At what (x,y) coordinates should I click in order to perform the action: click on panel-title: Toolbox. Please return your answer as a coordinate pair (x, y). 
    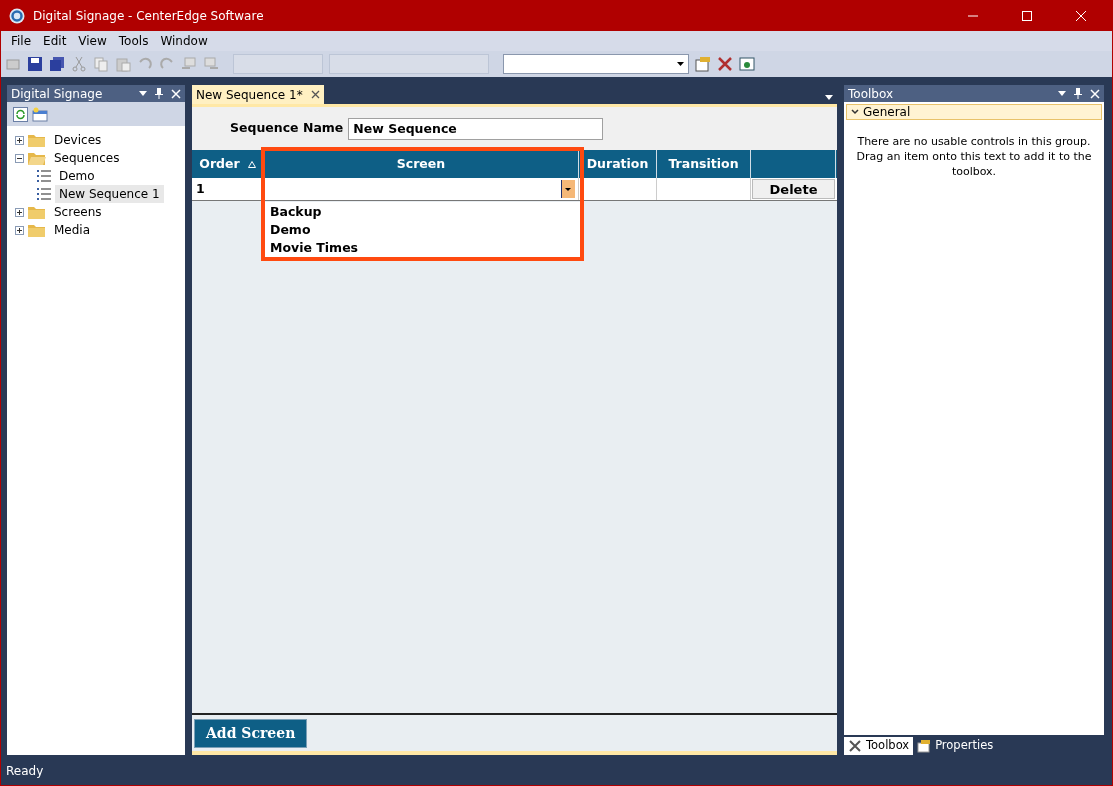
    Looking at the image, I should click on (870, 94).